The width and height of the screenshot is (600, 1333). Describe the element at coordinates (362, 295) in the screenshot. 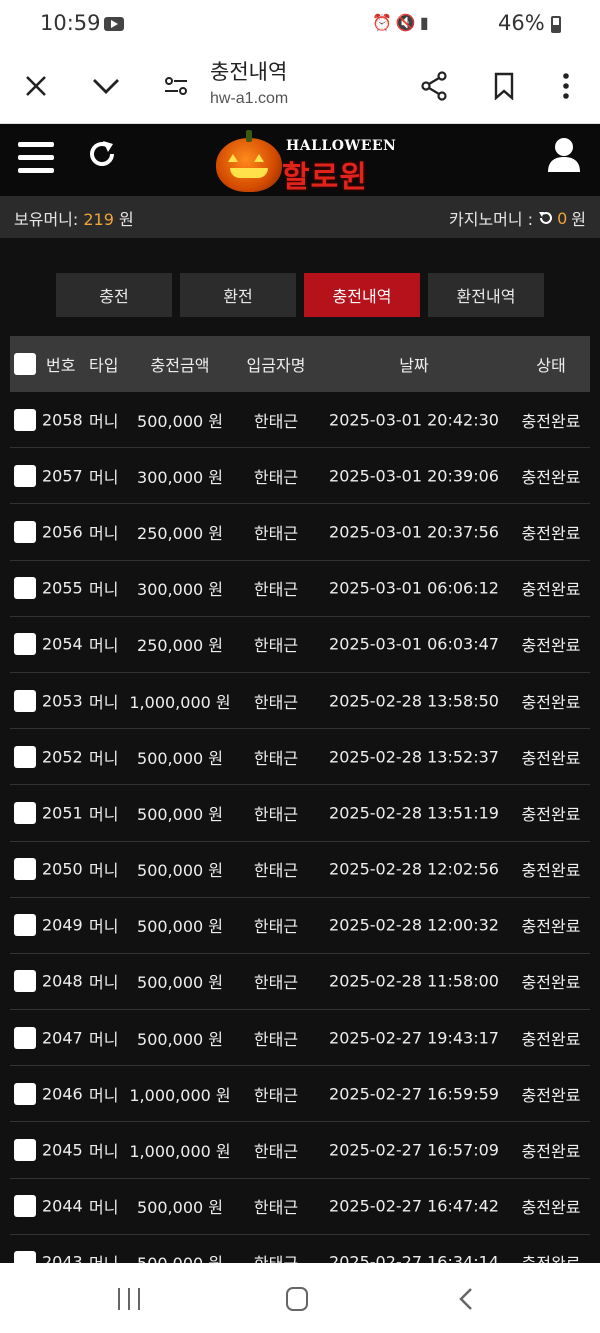

I see `tab-charge-history: 충전내역` at that location.